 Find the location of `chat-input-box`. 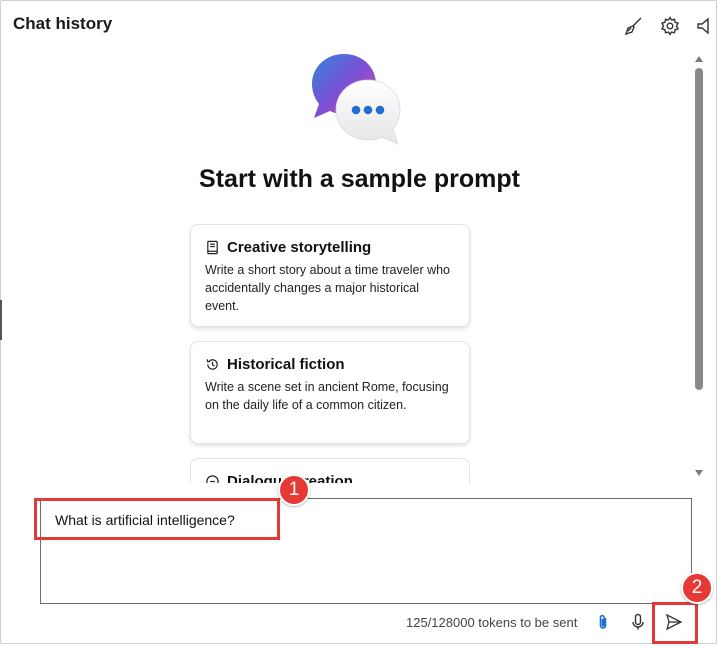

chat-input-box is located at coordinates (366, 551).